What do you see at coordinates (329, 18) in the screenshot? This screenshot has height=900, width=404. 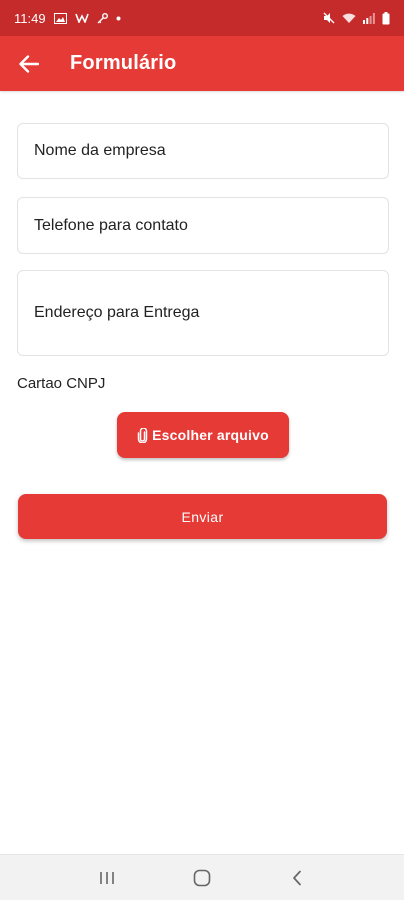 I see `mute-icon` at bounding box center [329, 18].